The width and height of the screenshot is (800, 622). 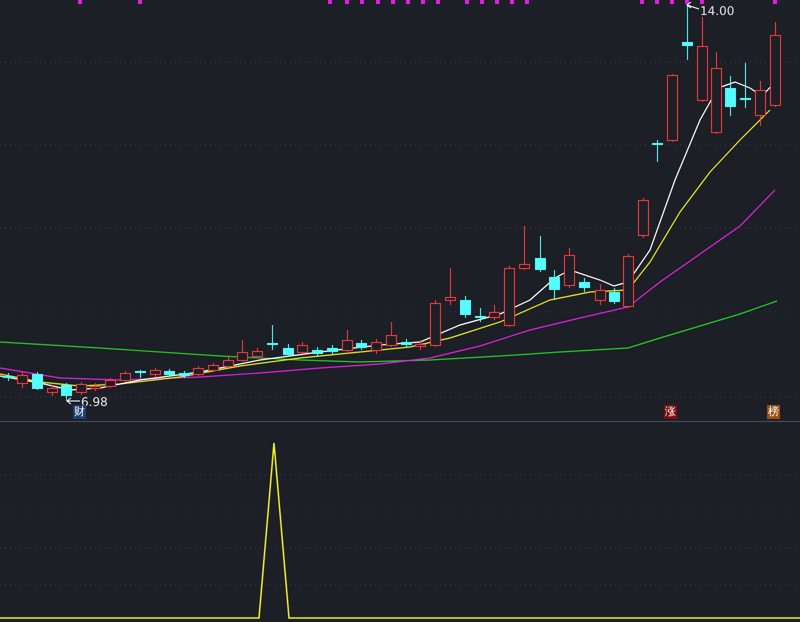 What do you see at coordinates (773, 412) in the screenshot?
I see `event-badge: 榜` at bounding box center [773, 412].